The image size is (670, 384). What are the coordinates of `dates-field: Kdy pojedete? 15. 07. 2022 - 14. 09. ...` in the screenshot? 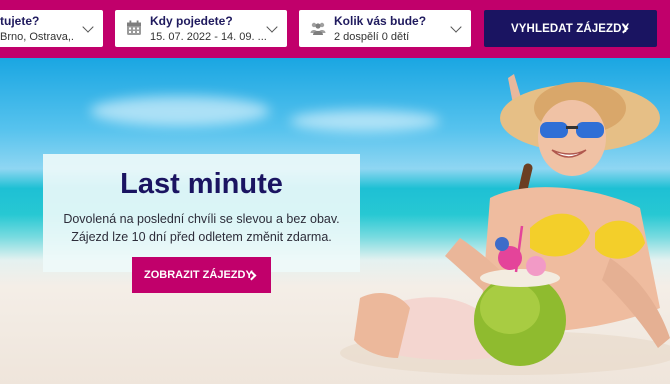 It's located at (201, 28).